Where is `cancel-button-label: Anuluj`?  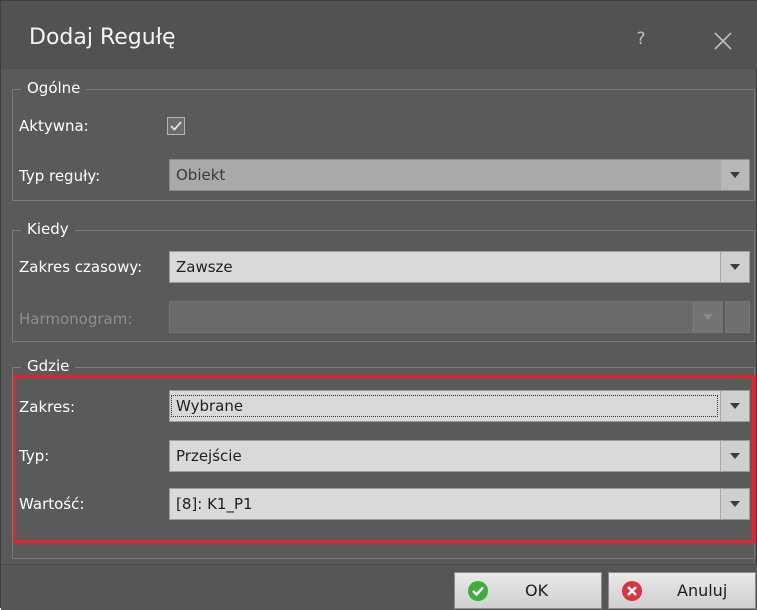
cancel-button-label: Anuluj is located at coordinates (702, 590).